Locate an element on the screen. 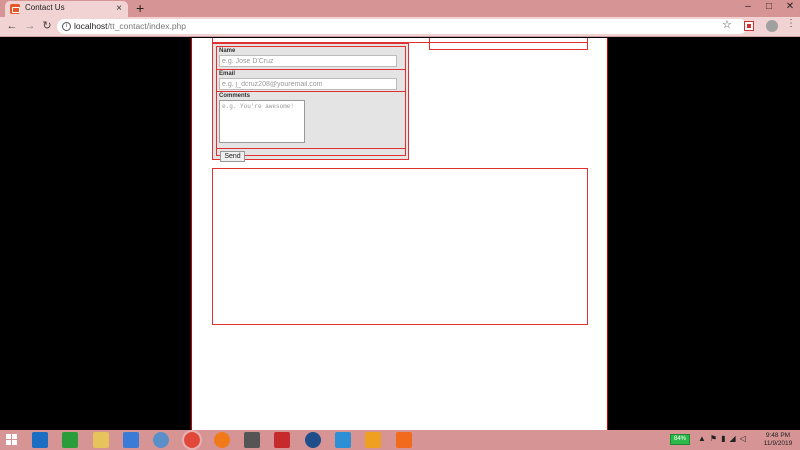  reload-icon: ↻ is located at coordinates (47, 26).